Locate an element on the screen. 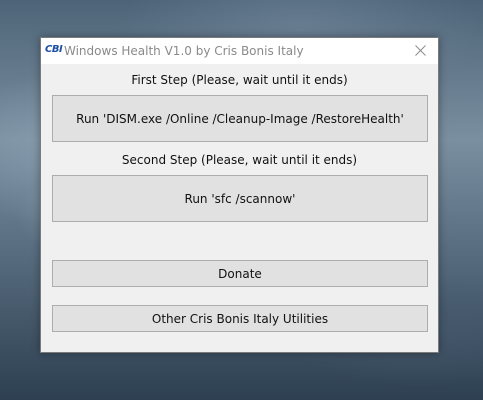 The image size is (483, 400). donate-button: Donate is located at coordinates (240, 273).